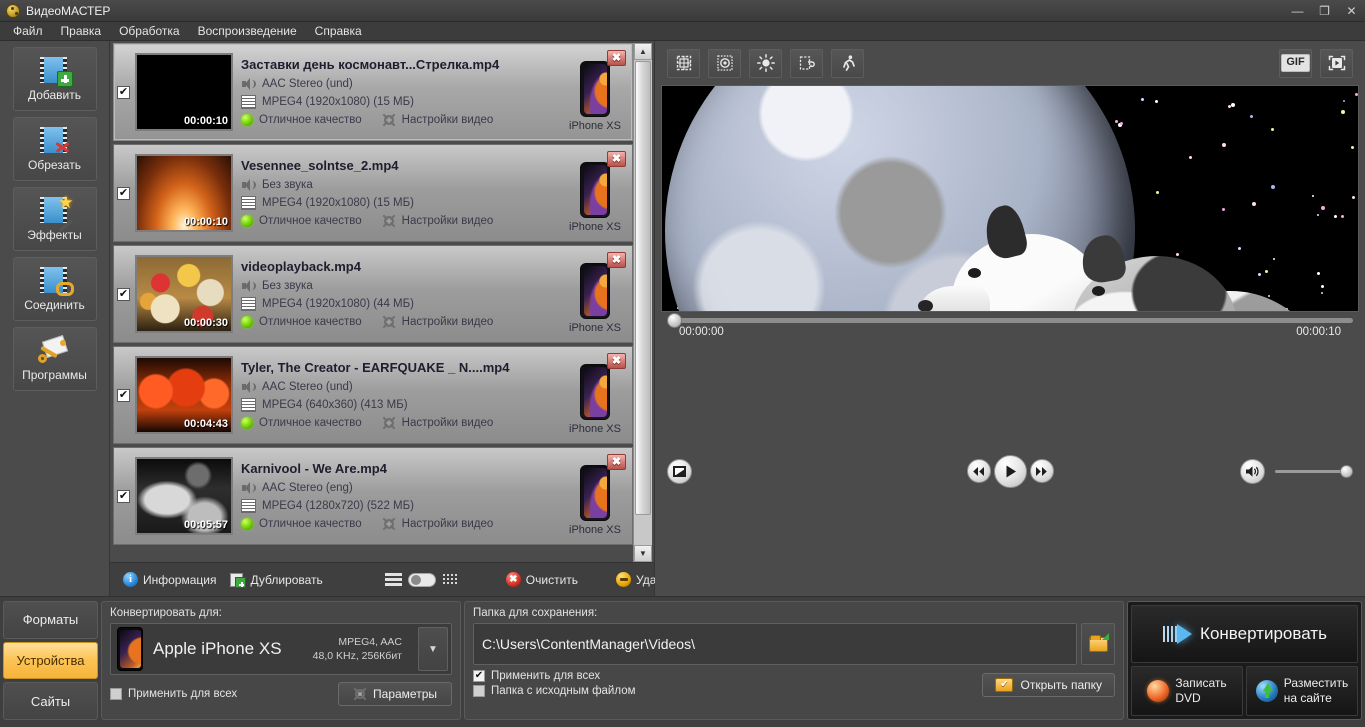  I want to click on volume-slider, so click(1314, 471).